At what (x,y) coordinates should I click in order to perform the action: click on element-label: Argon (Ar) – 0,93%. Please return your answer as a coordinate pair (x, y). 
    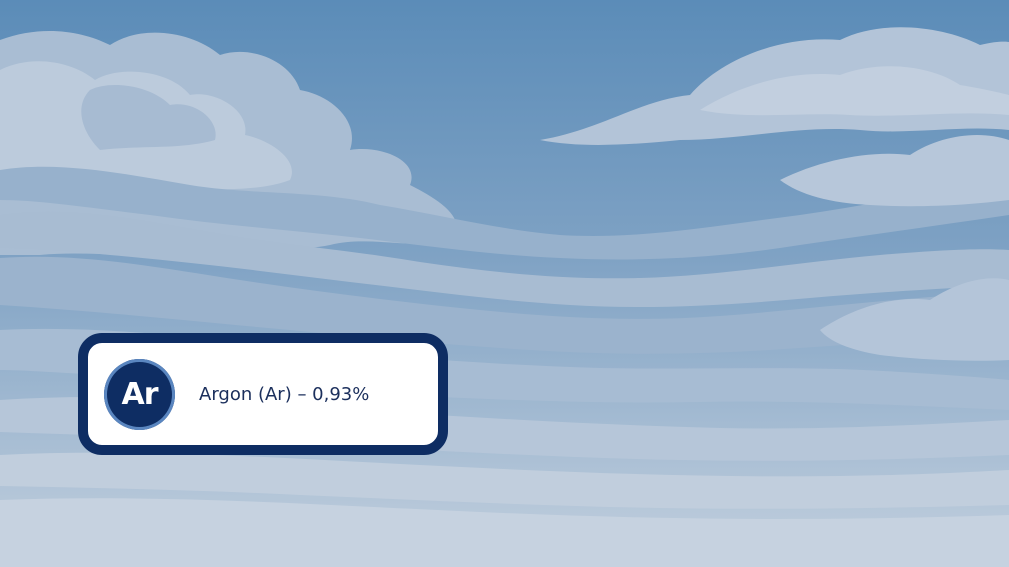
    Looking at the image, I should click on (284, 394).